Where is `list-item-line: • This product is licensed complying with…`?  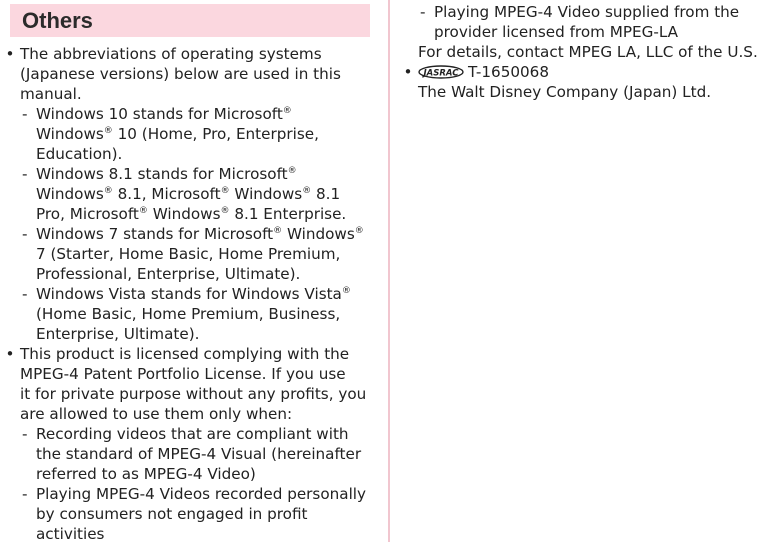
list-item-line: • This product is licensed complying with… is located at coordinates (177, 354).